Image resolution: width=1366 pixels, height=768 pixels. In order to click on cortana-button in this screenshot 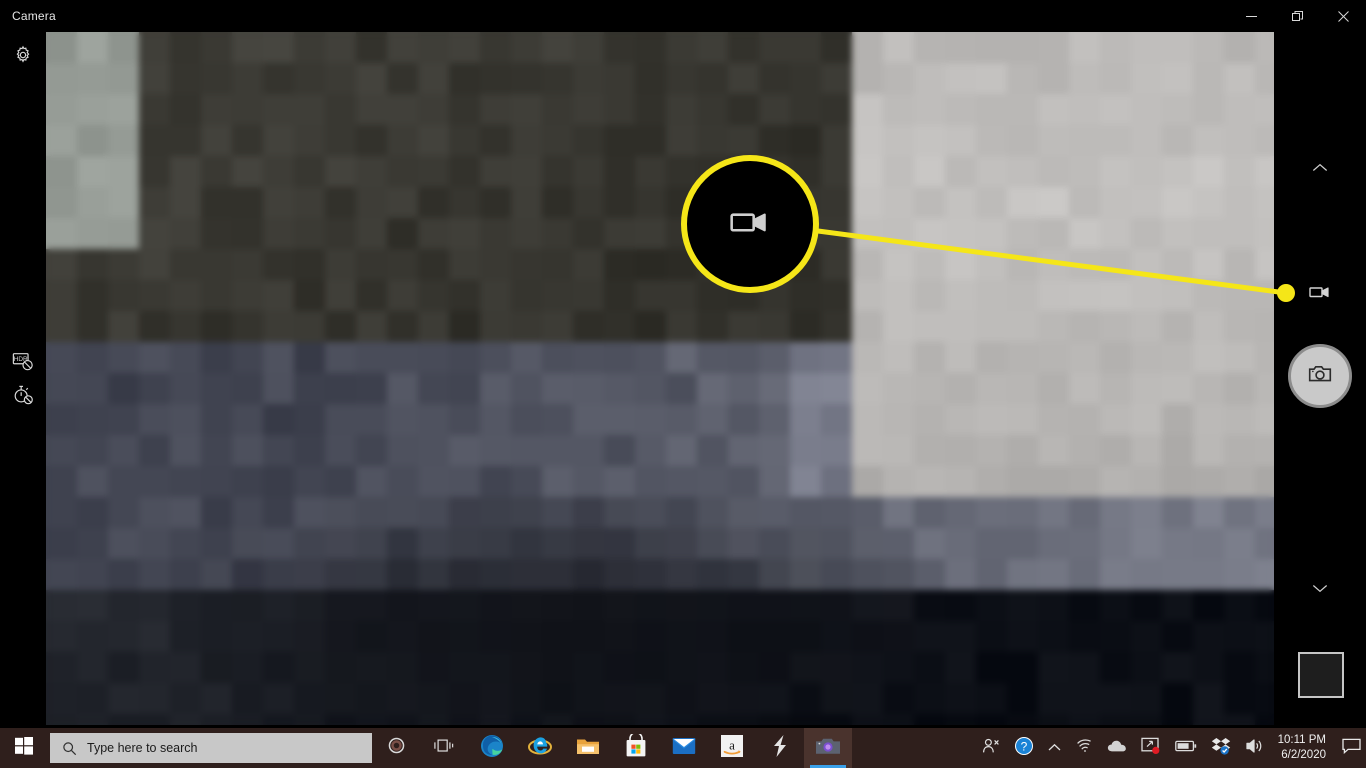, I will do `click(396, 748)`.